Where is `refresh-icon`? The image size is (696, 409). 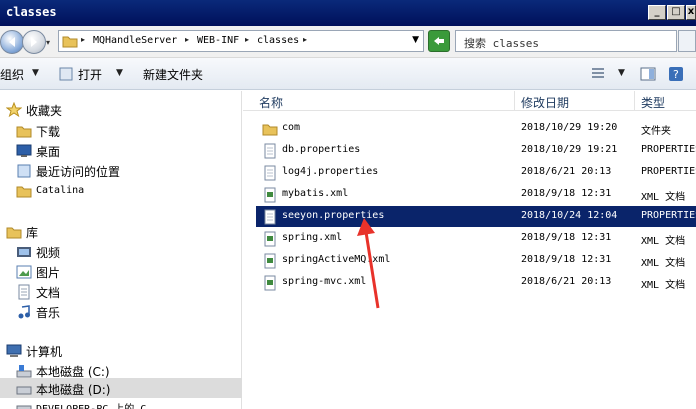 refresh-icon is located at coordinates (439, 41).